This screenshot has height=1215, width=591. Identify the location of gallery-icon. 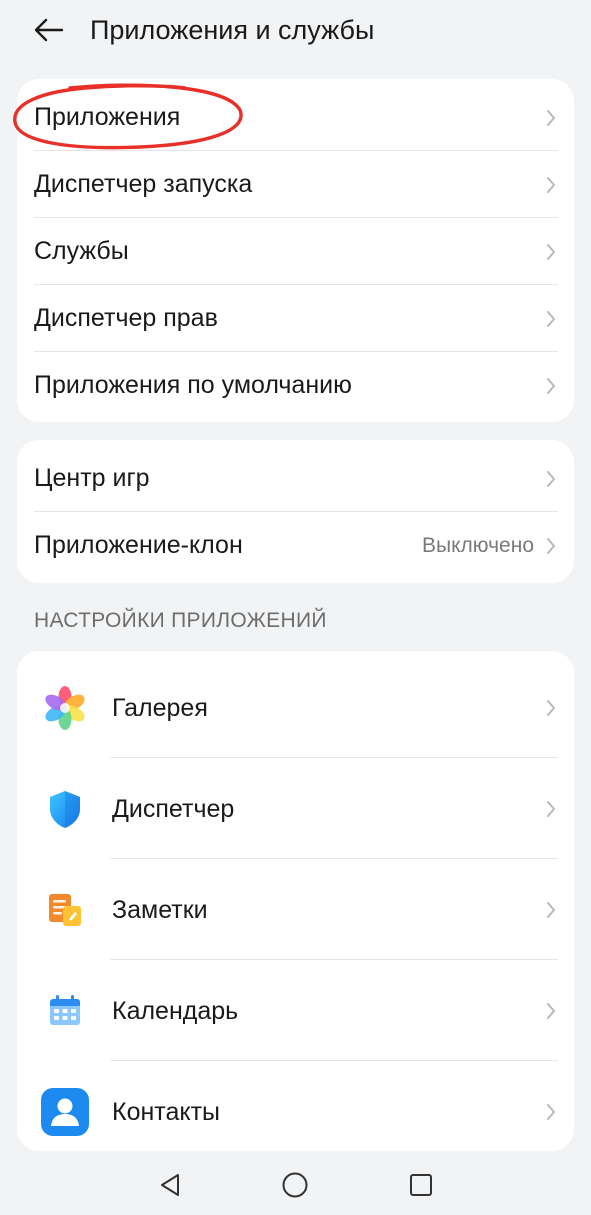
(65, 707).